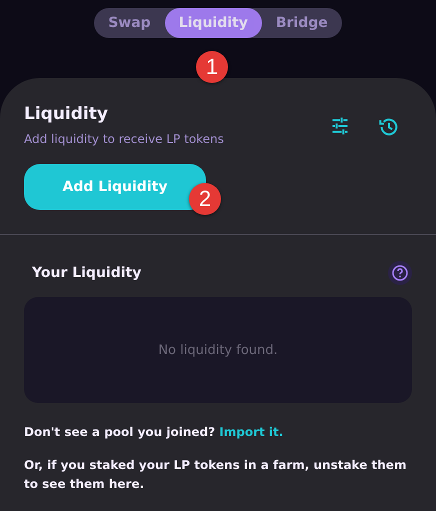 The image size is (436, 511). I want to click on settings-icon, so click(340, 126).